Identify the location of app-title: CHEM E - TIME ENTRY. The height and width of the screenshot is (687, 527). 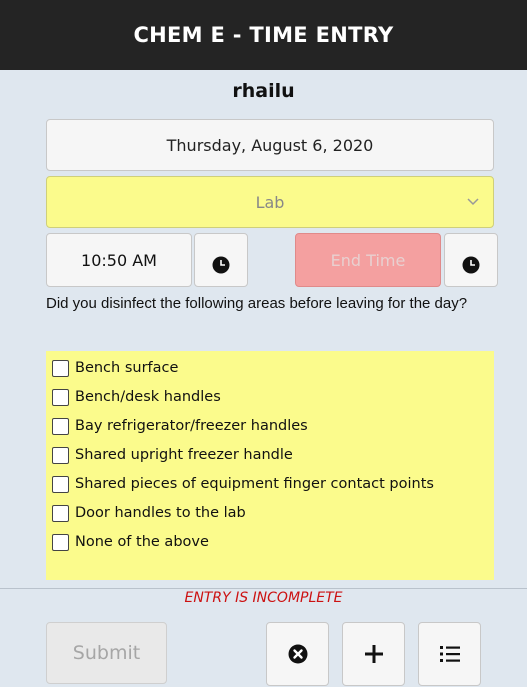
(263, 35).